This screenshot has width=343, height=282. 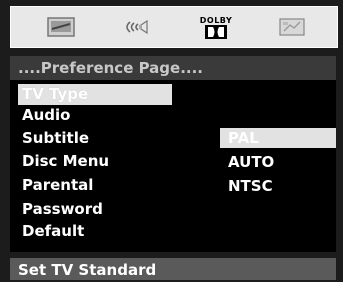 I want to click on dolby-icon: DOLBY, so click(x=216, y=27).